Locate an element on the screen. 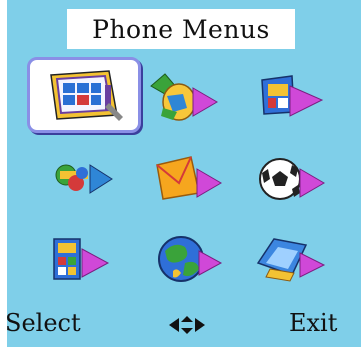 The height and width of the screenshot is (347, 361). menu-item-call-log is located at coordinates (188, 100).